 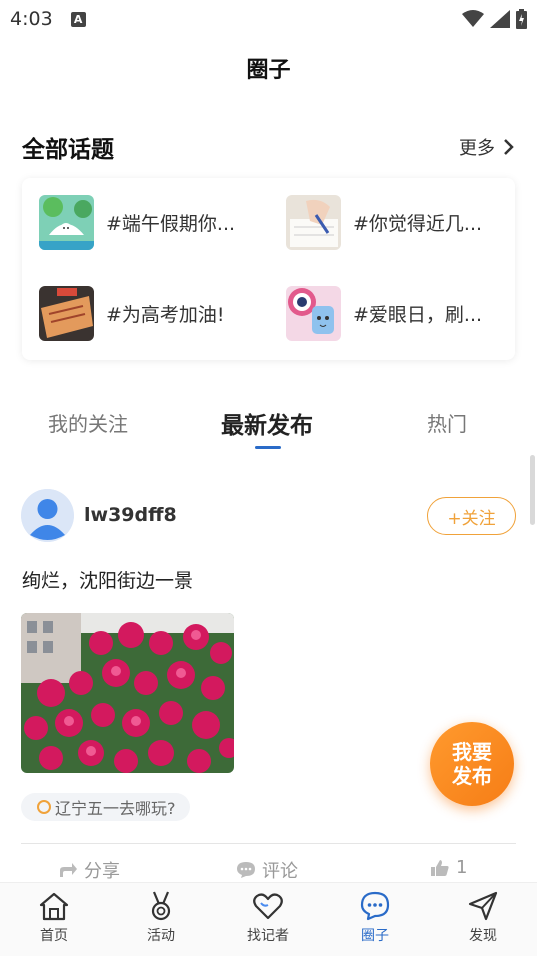 What do you see at coordinates (54, 936) in the screenshot?
I see `nav-label: 首页` at bounding box center [54, 936].